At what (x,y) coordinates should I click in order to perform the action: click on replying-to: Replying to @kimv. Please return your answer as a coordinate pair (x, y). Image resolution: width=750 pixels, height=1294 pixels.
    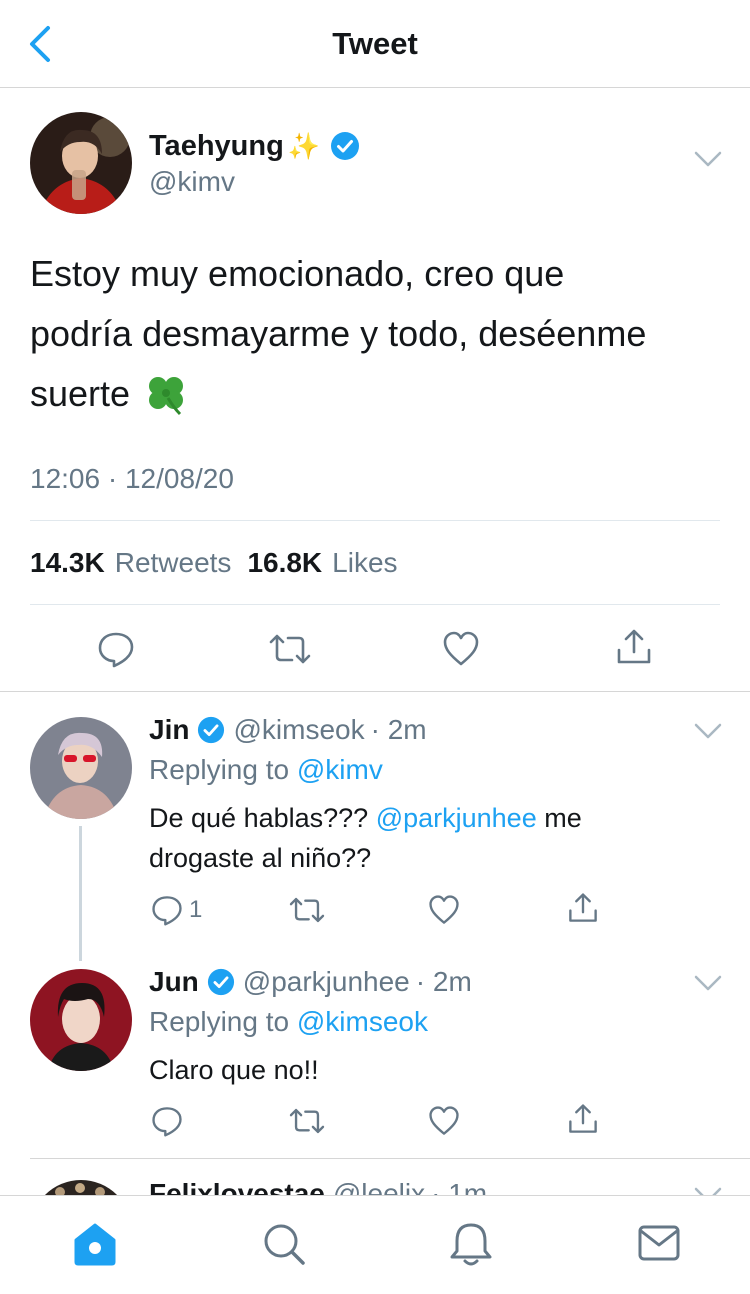
    Looking at the image, I should click on (266, 769).